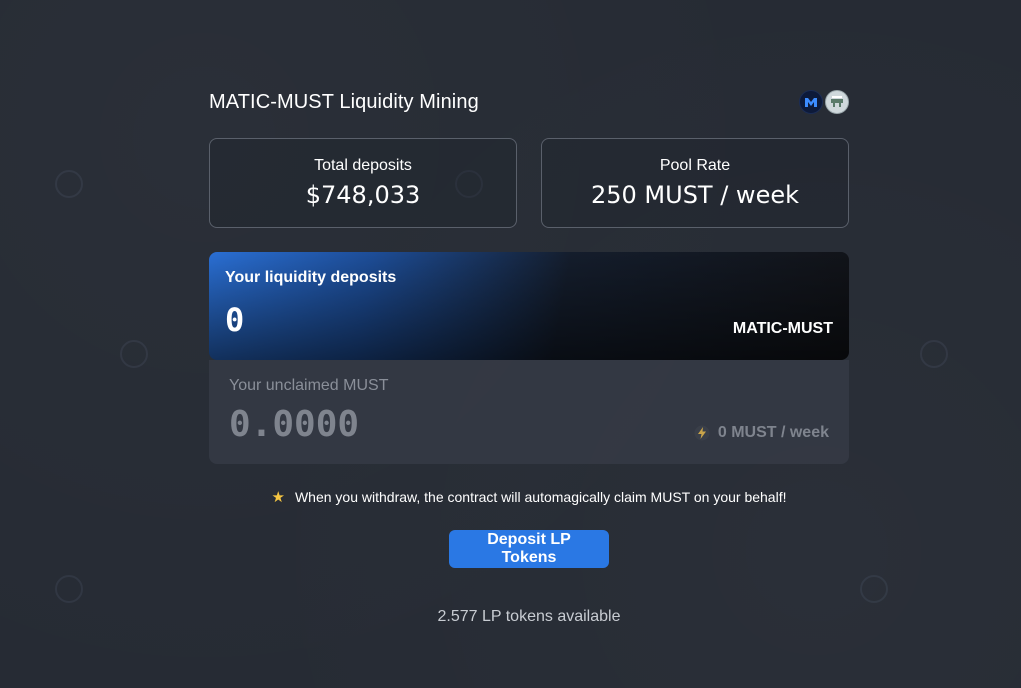  I want to click on pool-rate-card: Pool Rate 250 MUST / week, so click(695, 183).